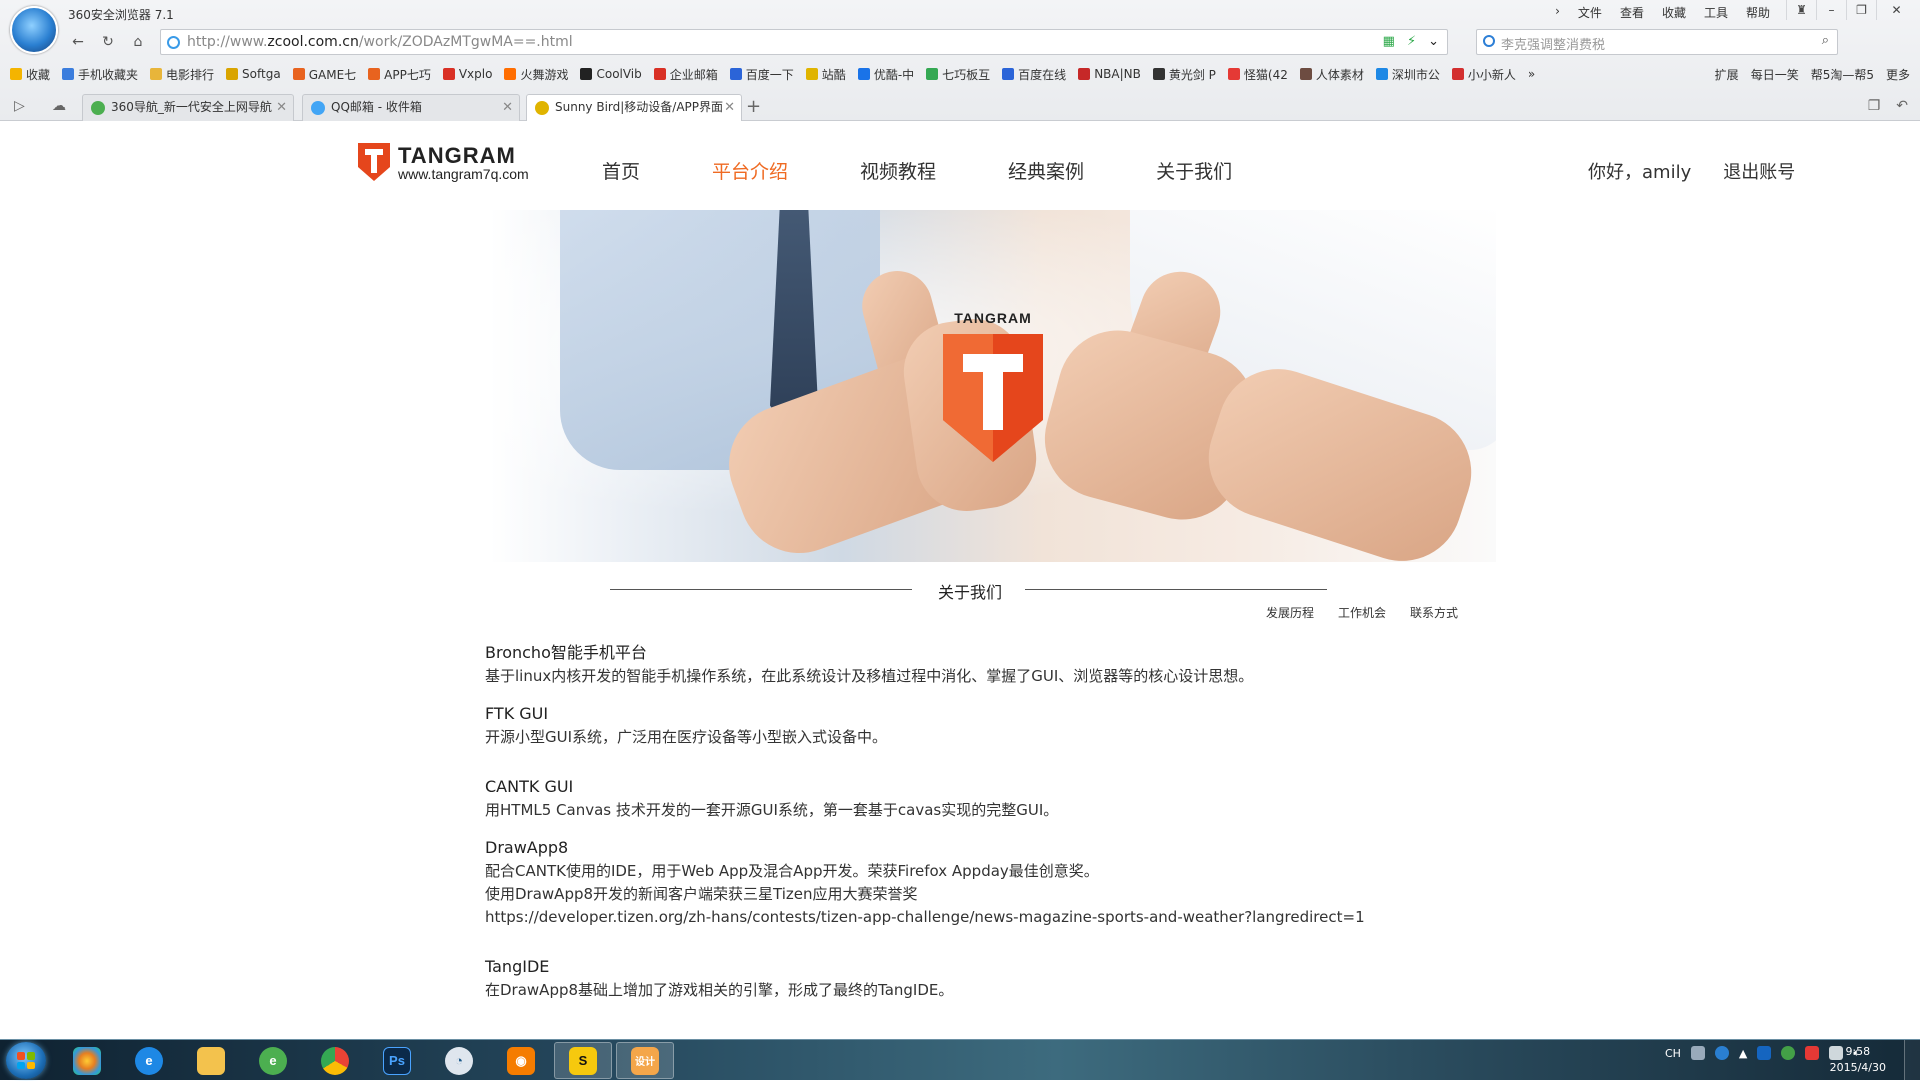  I want to click on nav-video-tutorials: 视频教程, so click(898, 170).